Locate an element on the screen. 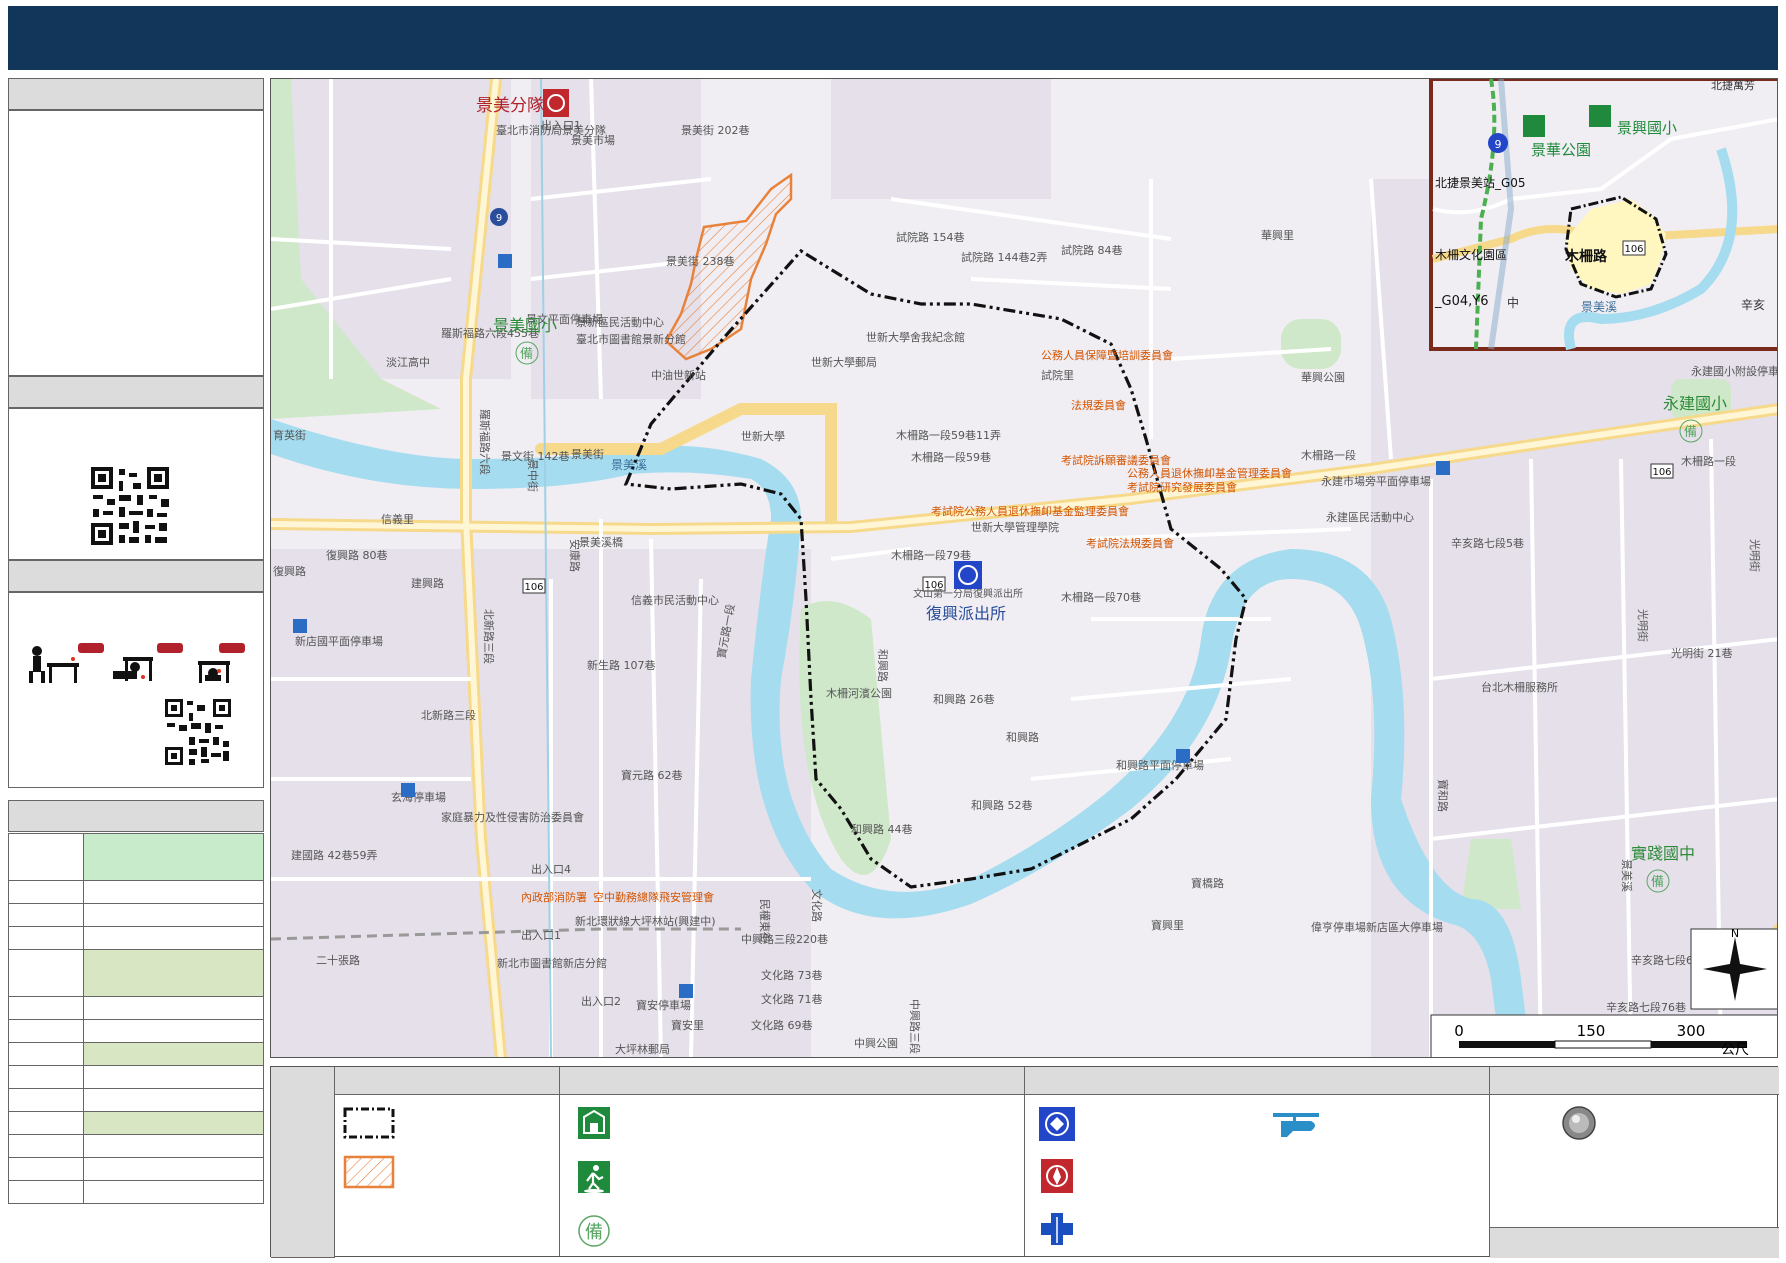  map-label: 寶元路 62巷 is located at coordinates (652, 775).